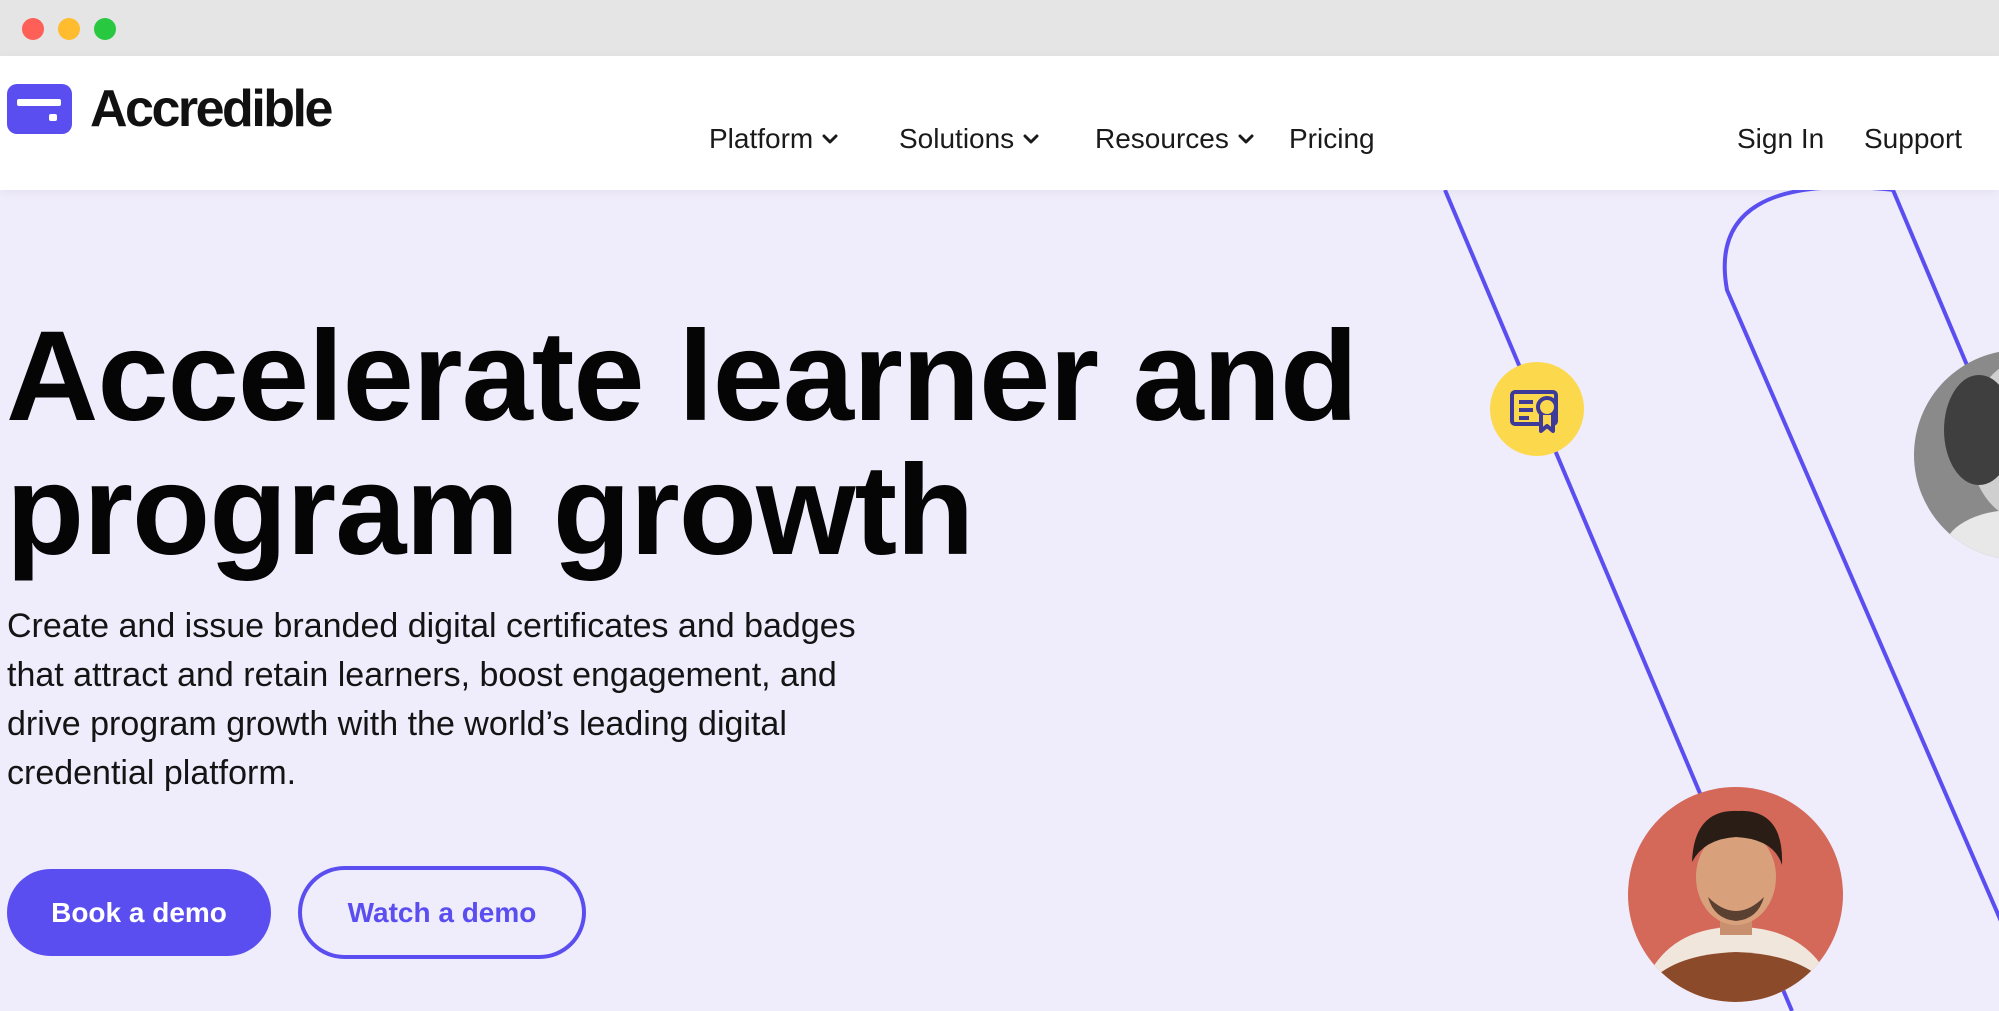 This screenshot has width=1999, height=1011. I want to click on nav-resources: Resources, so click(1174, 139).